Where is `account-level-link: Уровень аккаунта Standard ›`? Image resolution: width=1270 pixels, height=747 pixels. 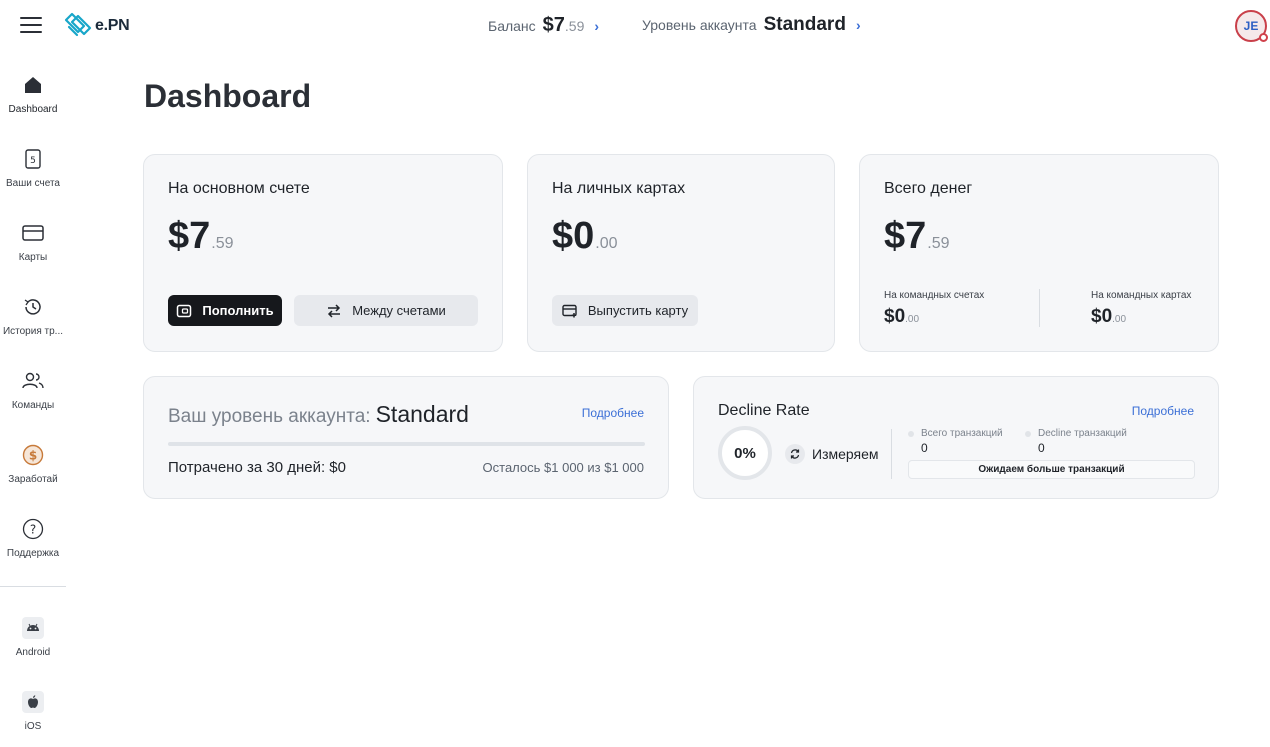 account-level-link: Уровень аккаунта Standard › is located at coordinates (751, 25).